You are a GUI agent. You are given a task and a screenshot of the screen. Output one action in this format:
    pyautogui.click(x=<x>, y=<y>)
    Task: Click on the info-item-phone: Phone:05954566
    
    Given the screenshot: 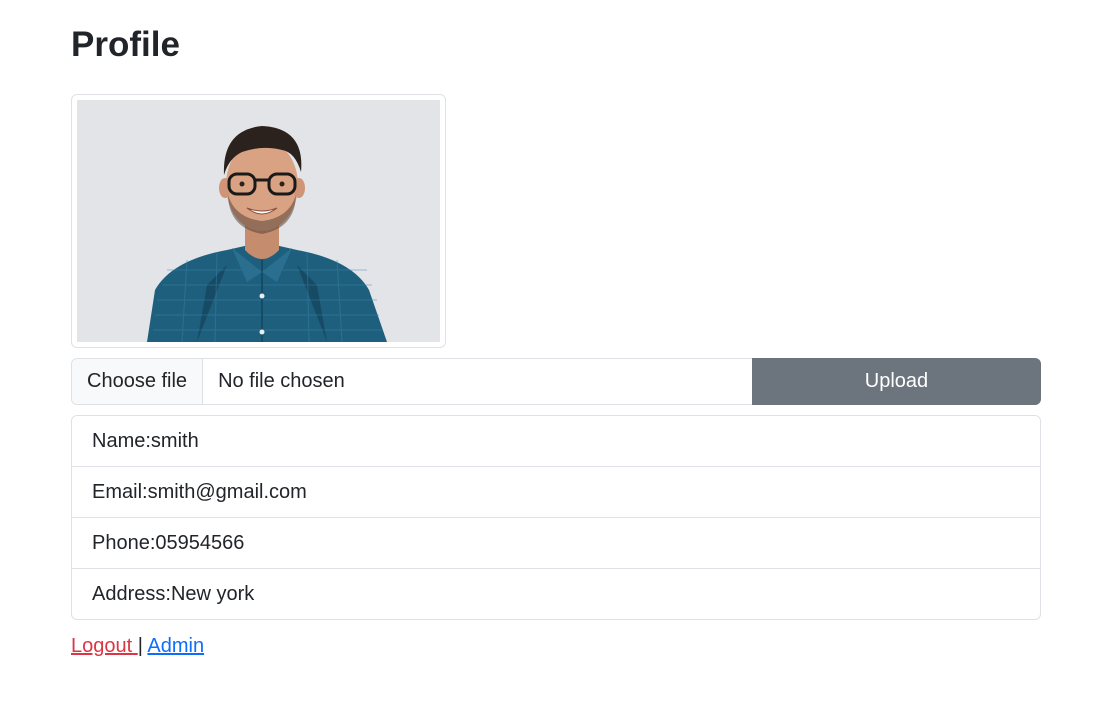 What is the action you would take?
    pyautogui.click(x=556, y=542)
    